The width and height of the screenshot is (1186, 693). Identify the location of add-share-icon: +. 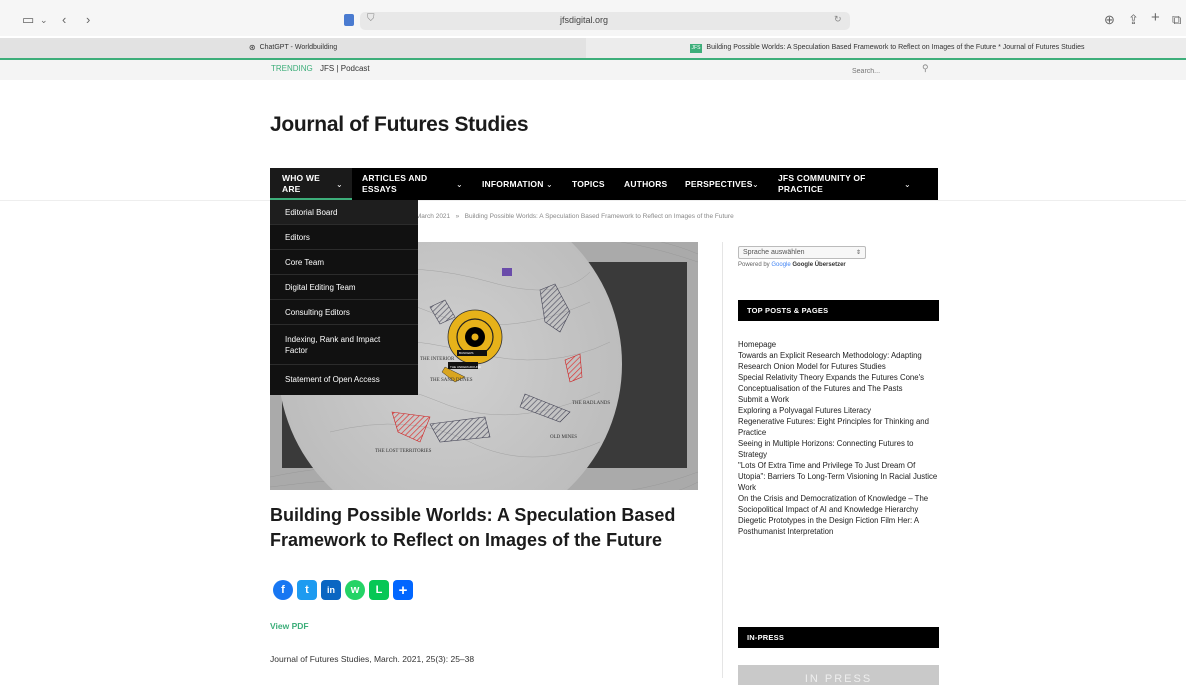
(403, 590).